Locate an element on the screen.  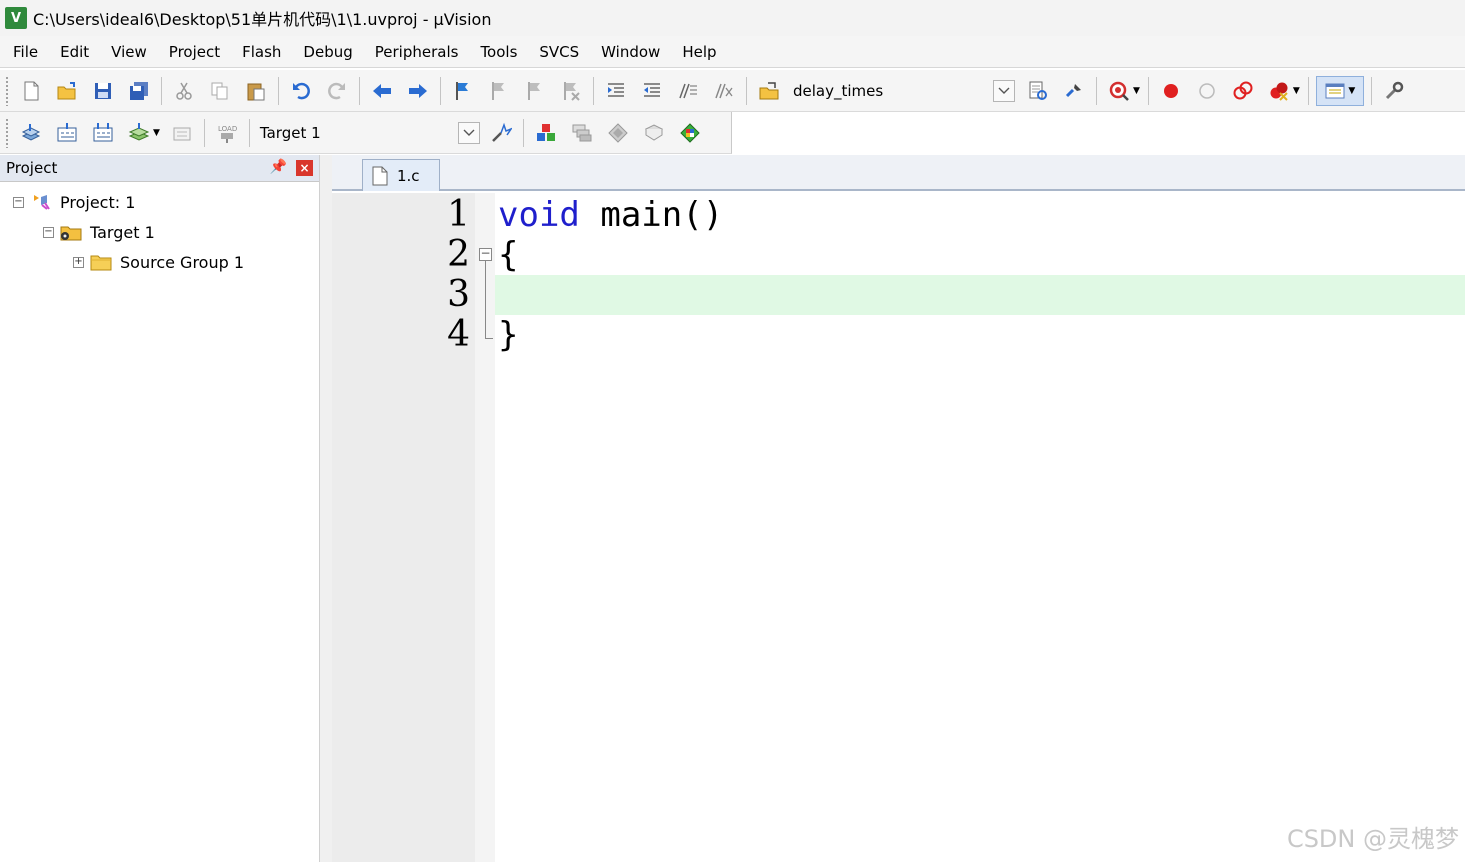
line-number: 4 is located at coordinates (458, 334).